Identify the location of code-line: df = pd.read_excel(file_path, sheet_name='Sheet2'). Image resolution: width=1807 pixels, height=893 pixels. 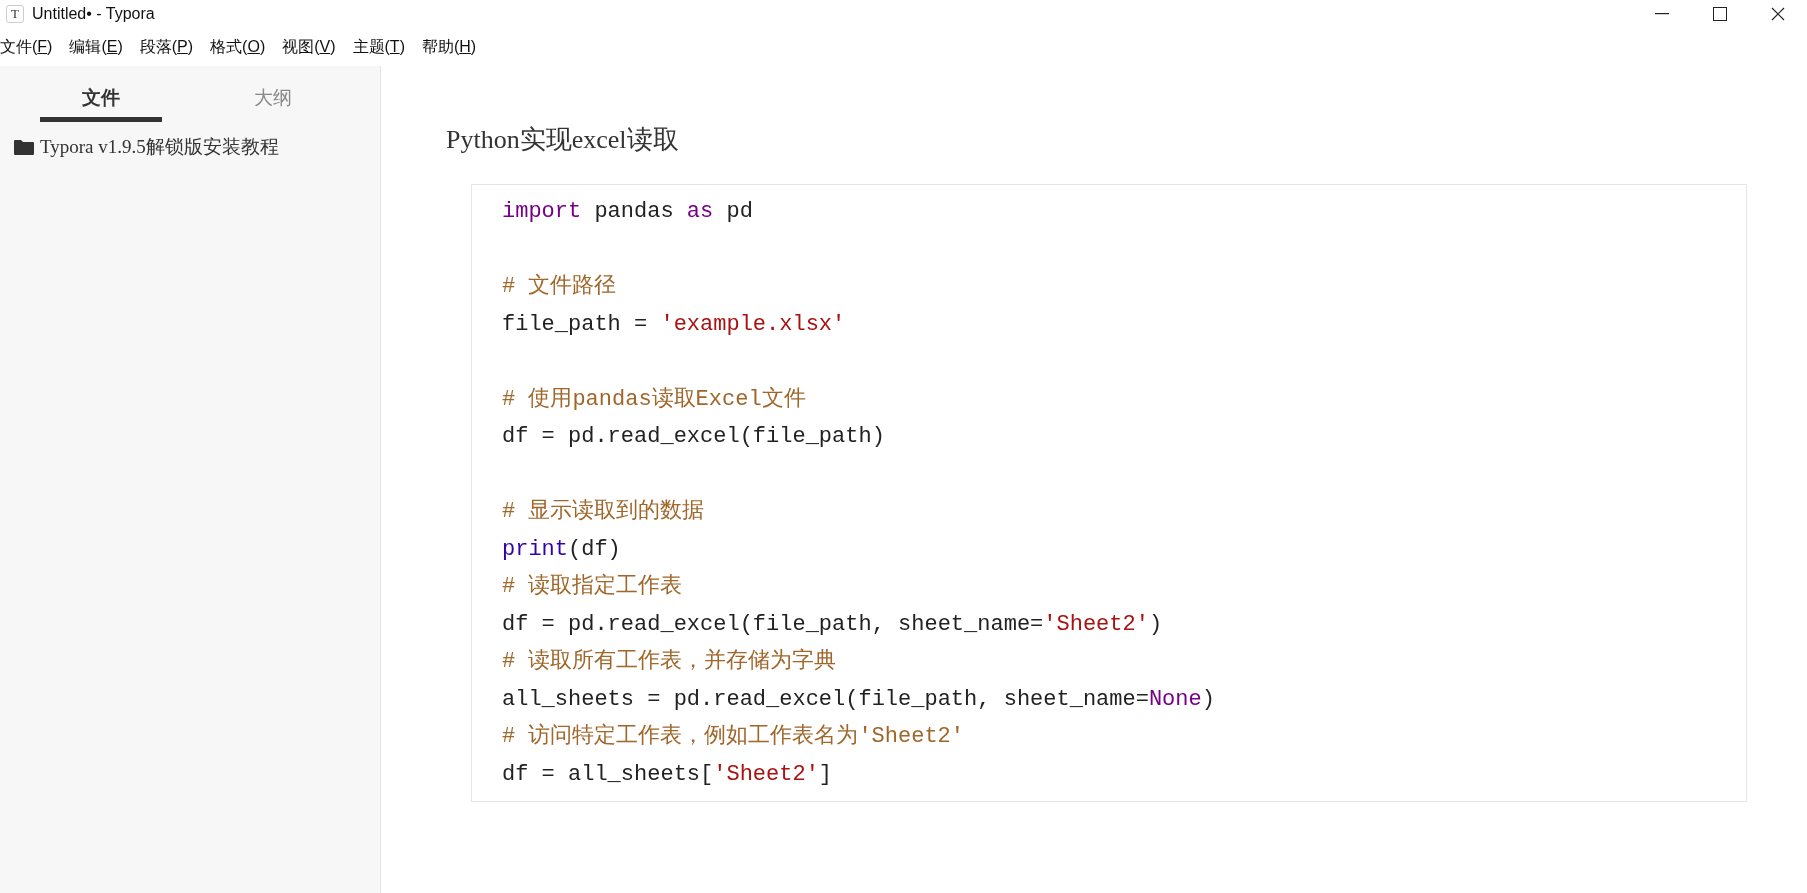
(833, 624).